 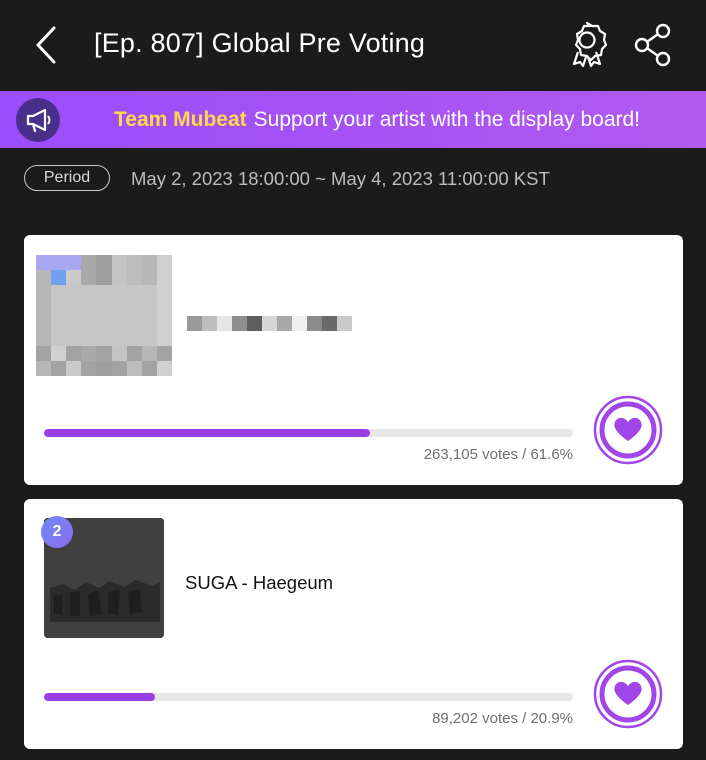 I want to click on banner-brand: Team Mubeat, so click(x=180, y=119).